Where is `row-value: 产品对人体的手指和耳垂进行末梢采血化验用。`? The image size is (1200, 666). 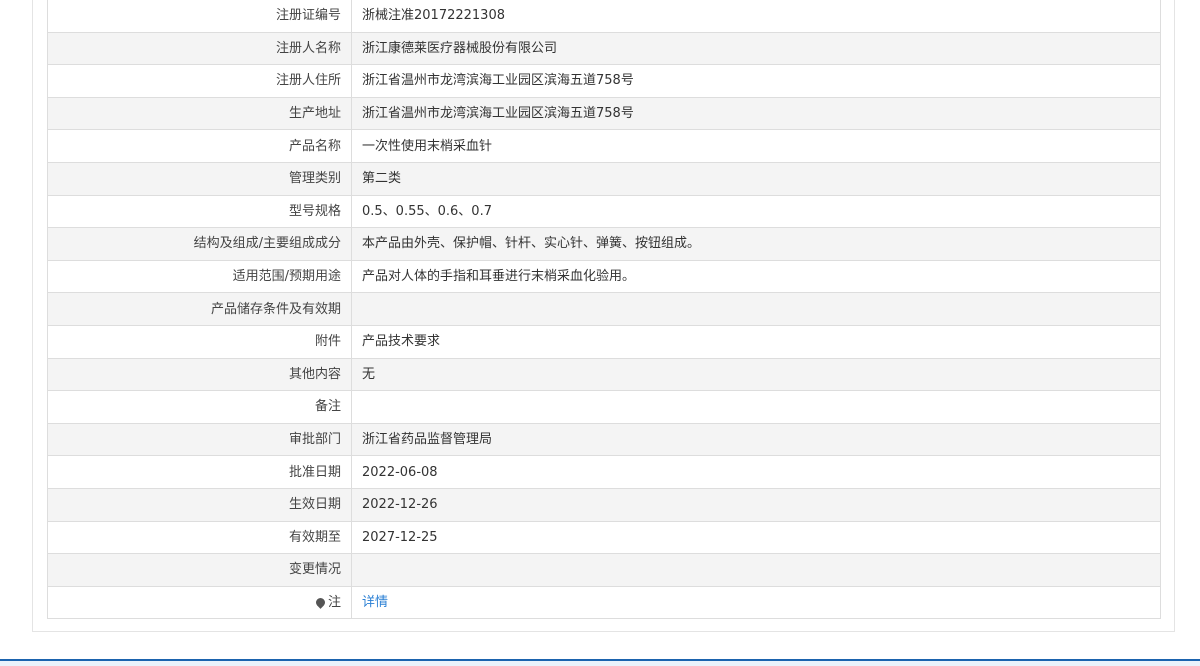 row-value: 产品对人体的手指和耳垂进行末梢采血化验用。 is located at coordinates (756, 276).